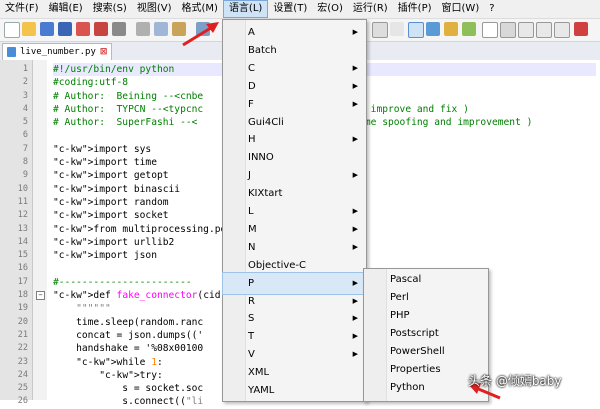 This screenshot has height=409, width=600. Describe the element at coordinates (370, 9) in the screenshot. I see `menu-item-8: 运行(R)` at that location.